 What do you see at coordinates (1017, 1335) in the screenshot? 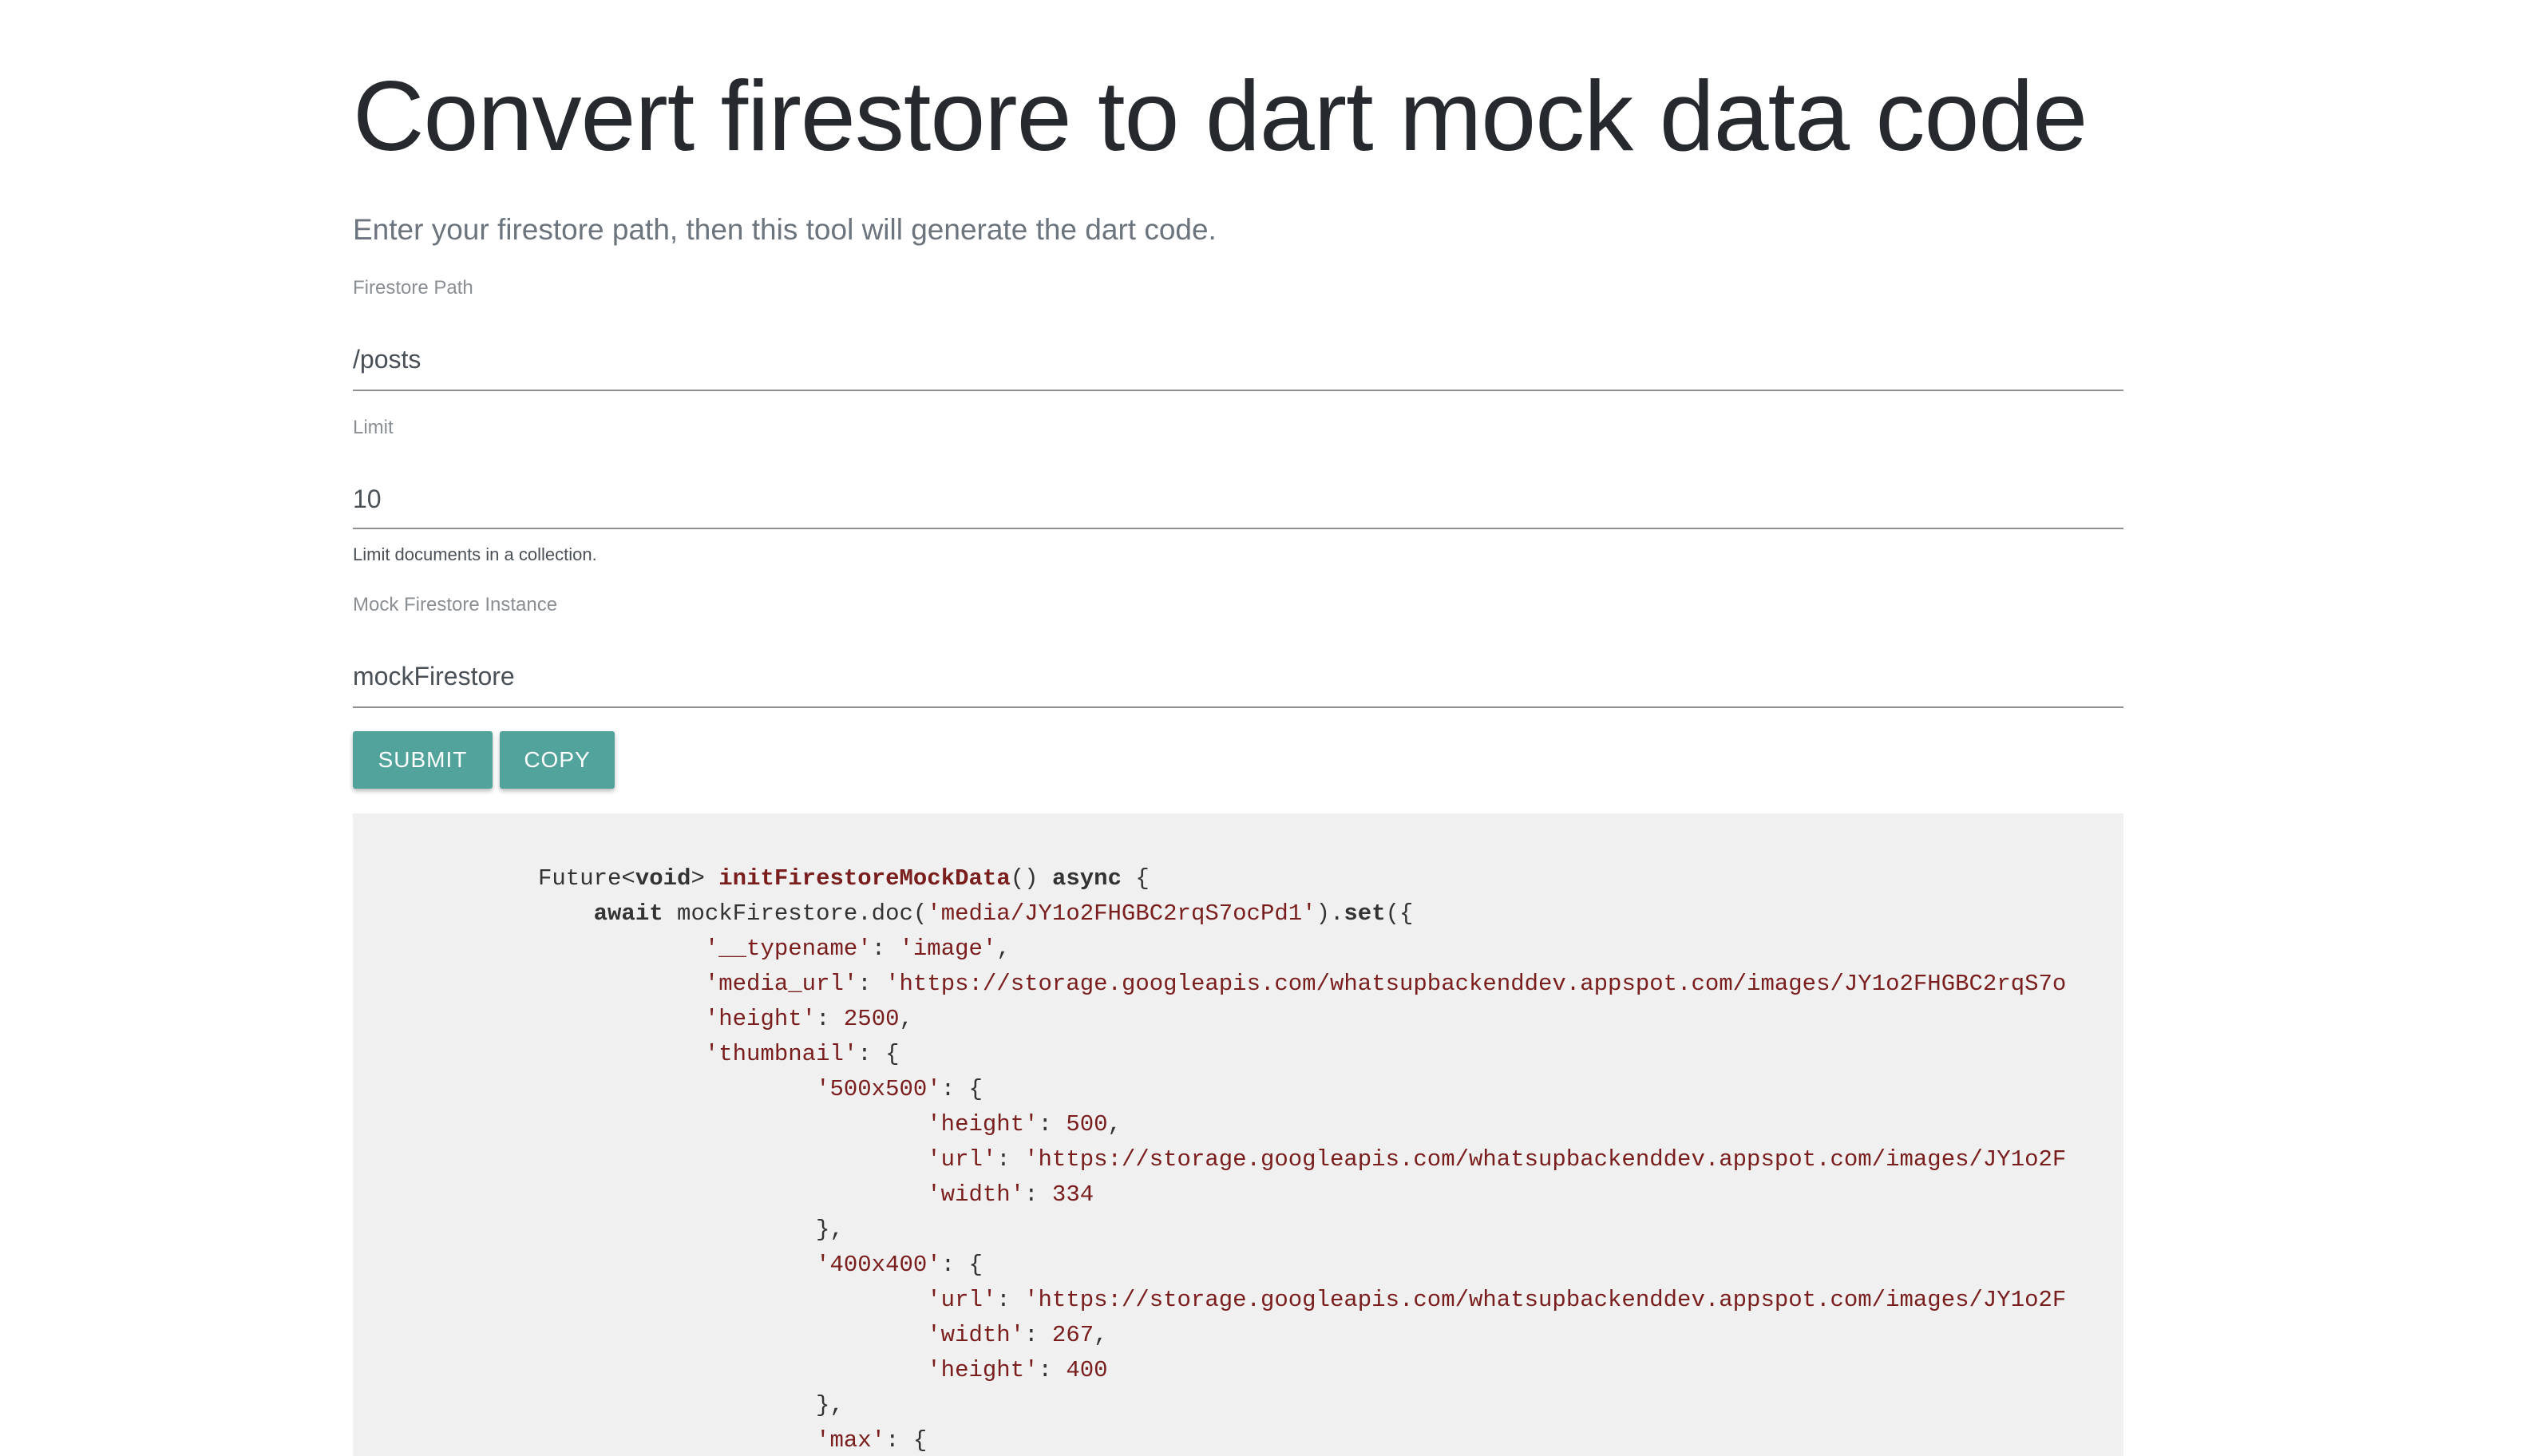
I see `code-line: 'width': 267,` at bounding box center [1017, 1335].